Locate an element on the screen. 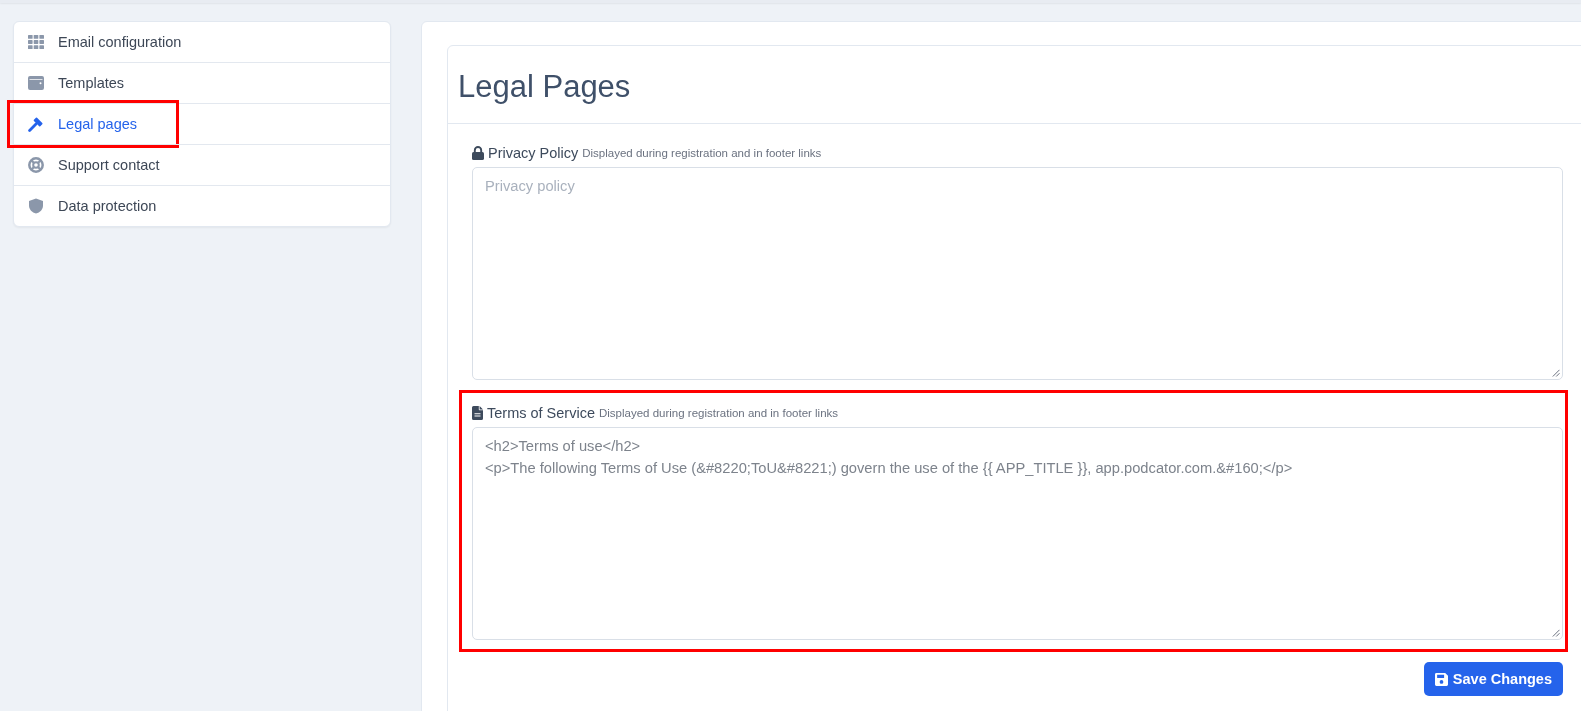  file-icon is located at coordinates (477, 413).